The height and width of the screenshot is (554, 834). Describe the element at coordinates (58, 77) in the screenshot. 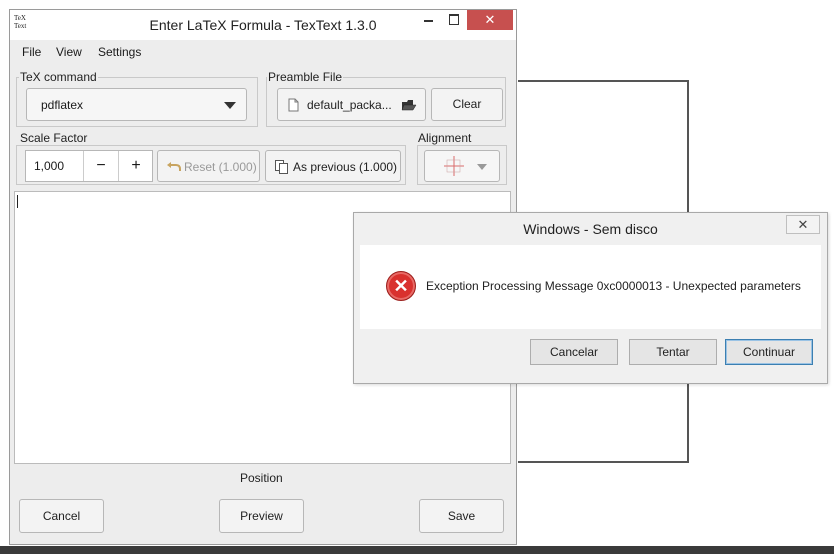

I see `tex-command-label: TeX command` at that location.